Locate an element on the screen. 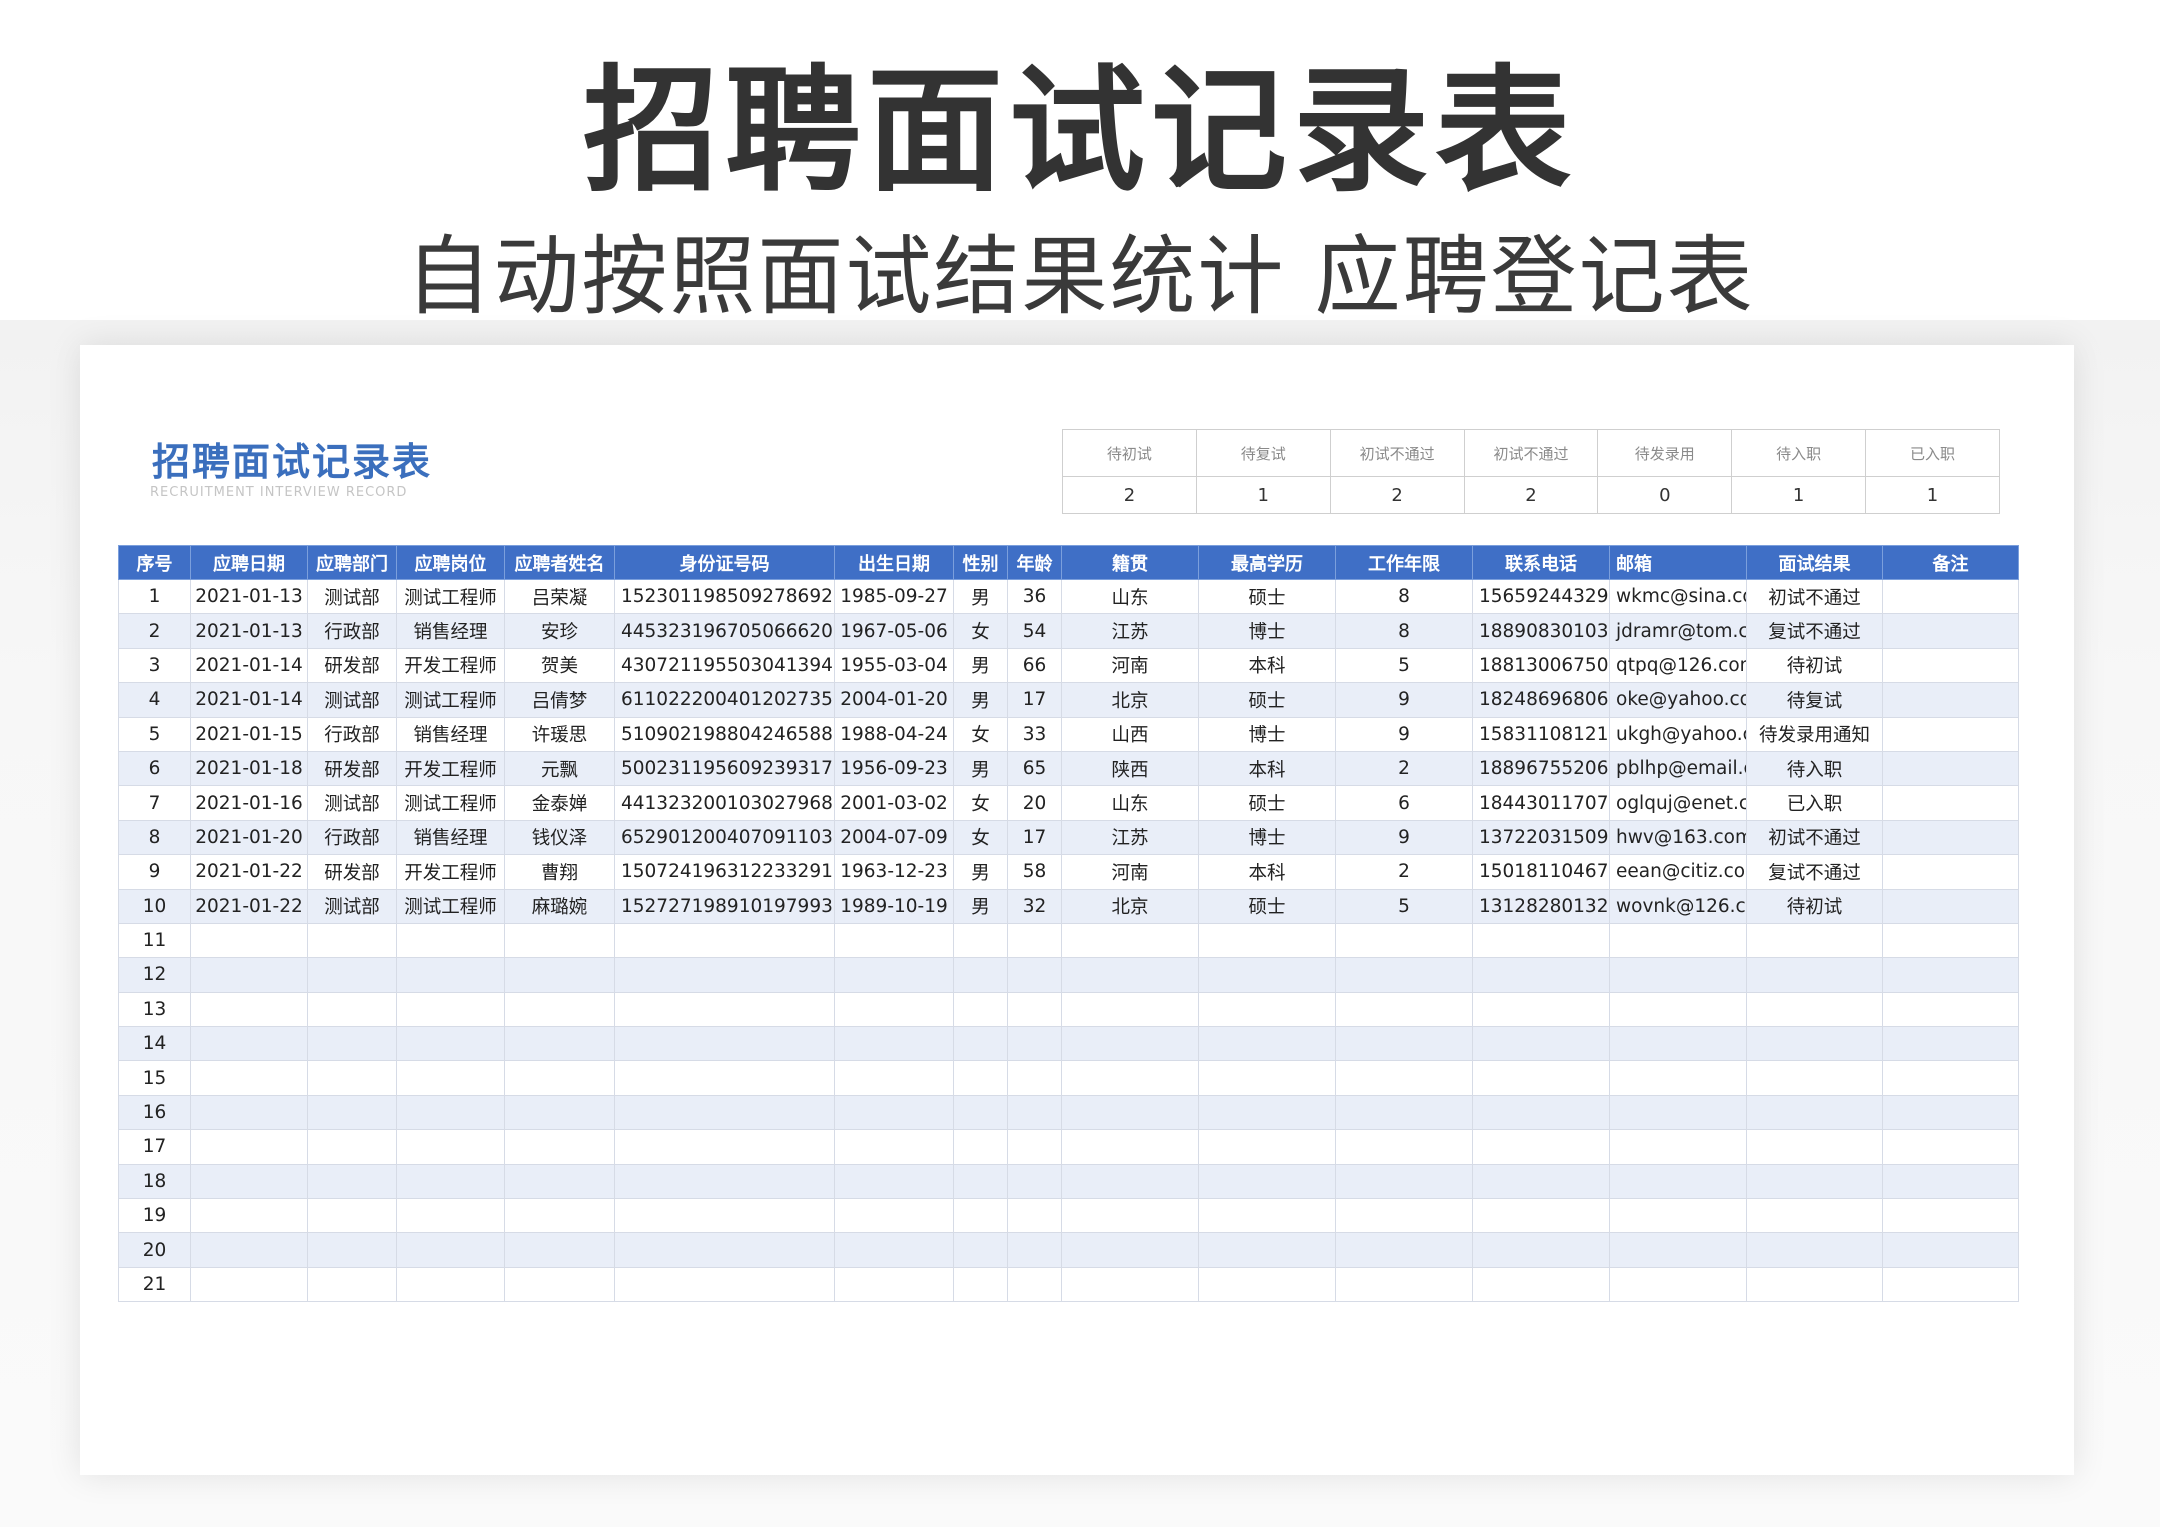  cell-col-apply-date: 2021-01-13 is located at coordinates (249, 631).